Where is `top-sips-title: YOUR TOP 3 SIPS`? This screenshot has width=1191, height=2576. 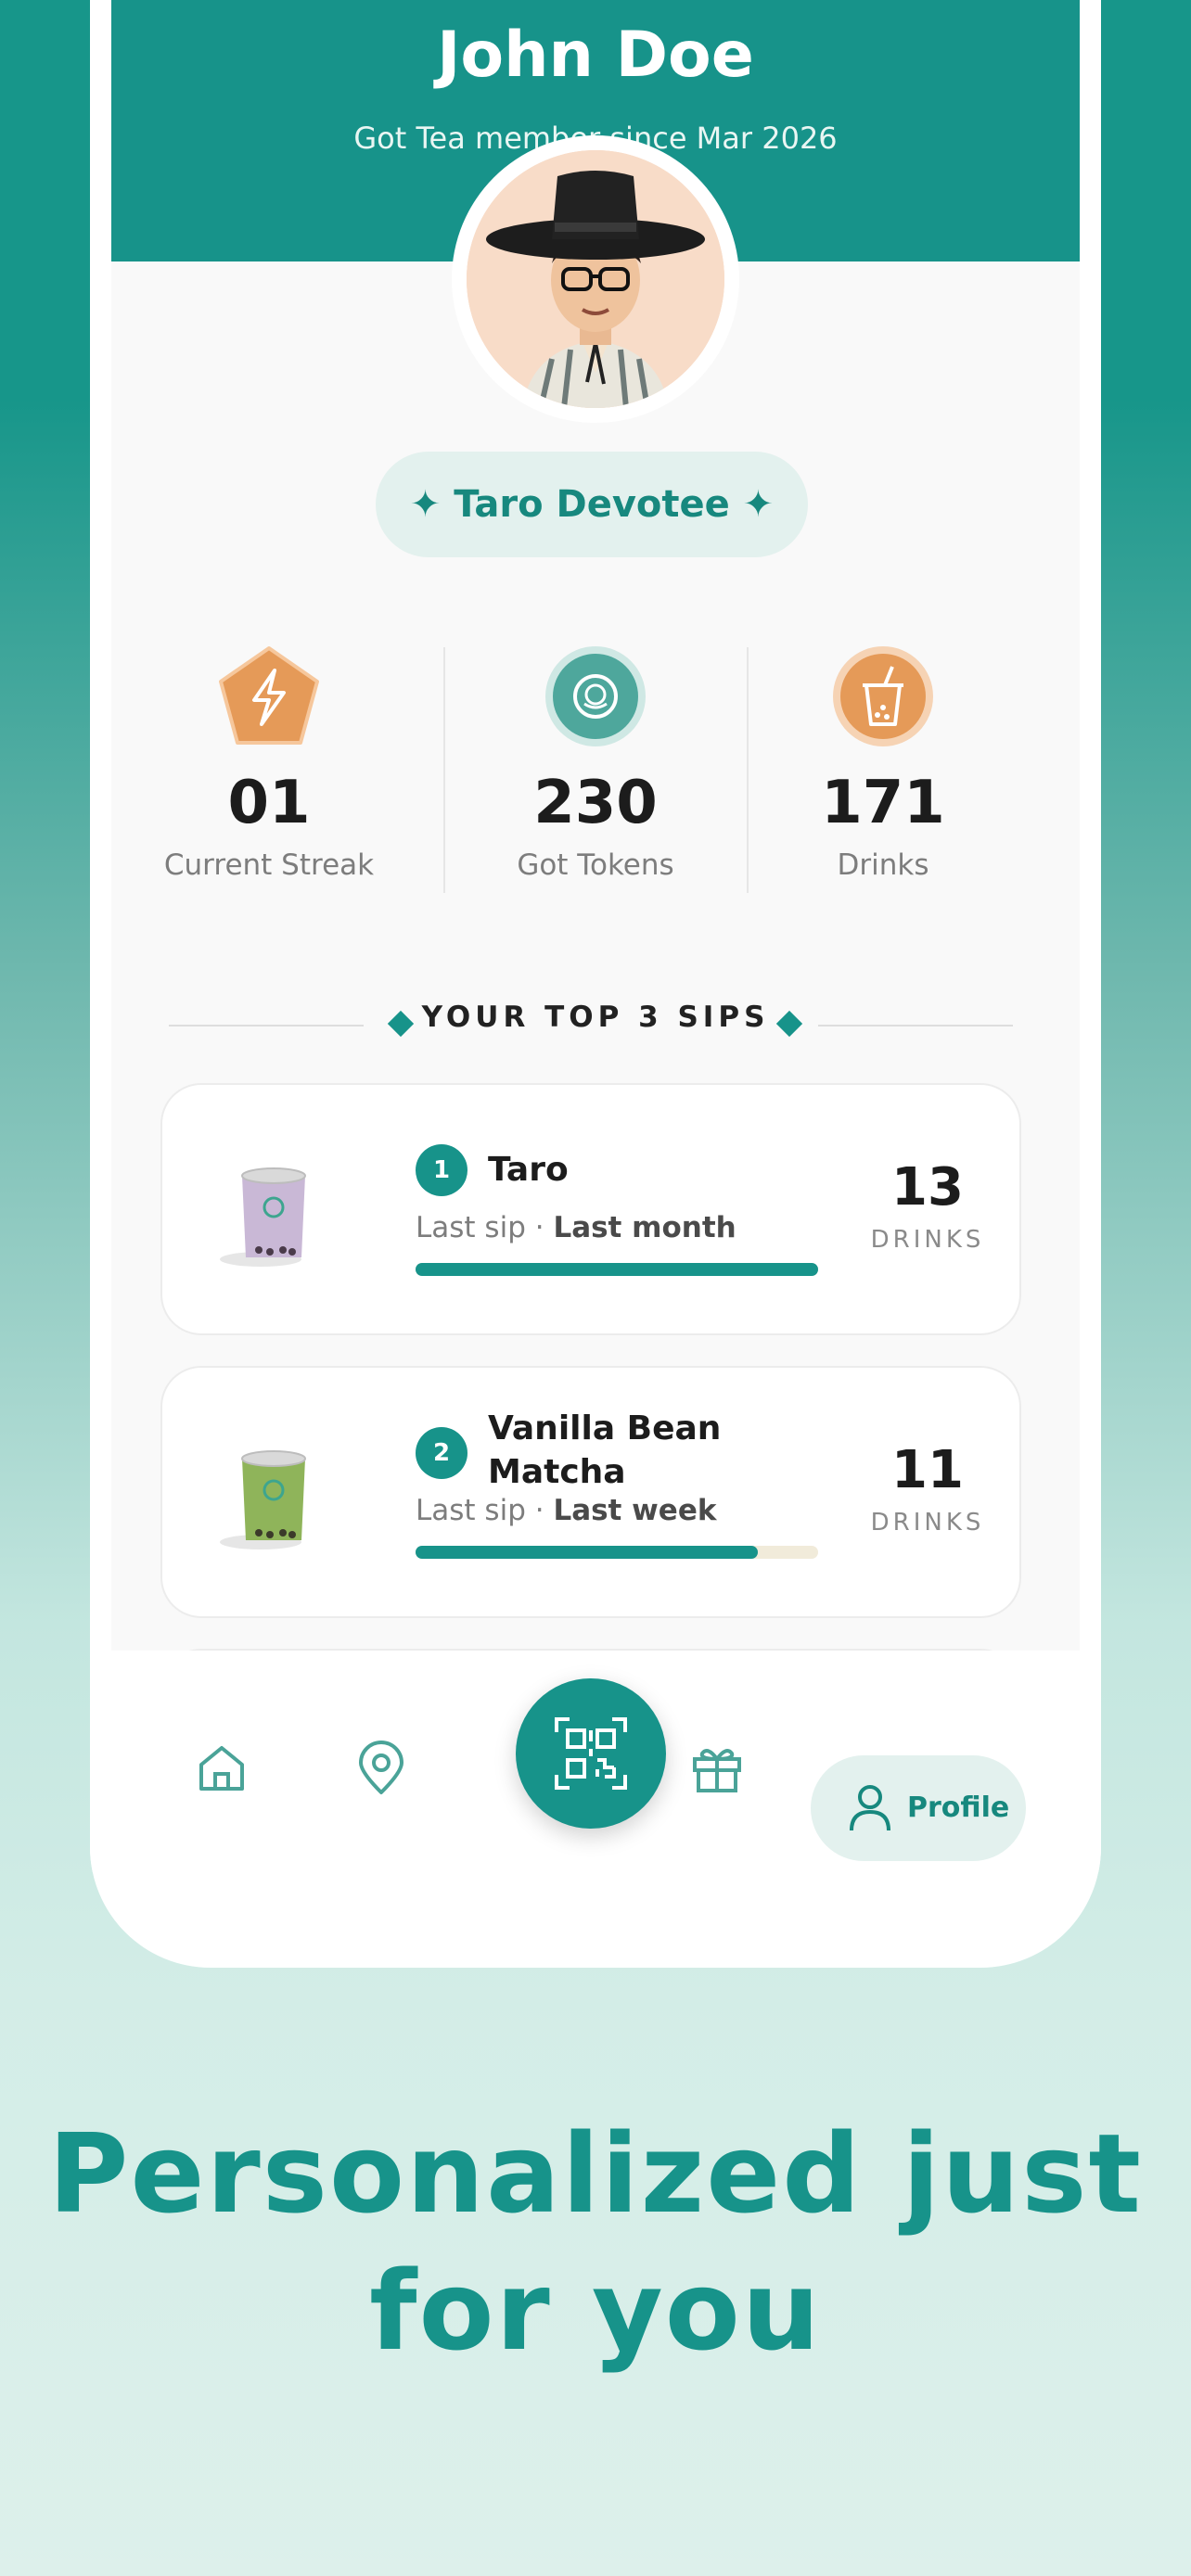
top-sips-title: YOUR TOP 3 SIPS is located at coordinates (595, 1017).